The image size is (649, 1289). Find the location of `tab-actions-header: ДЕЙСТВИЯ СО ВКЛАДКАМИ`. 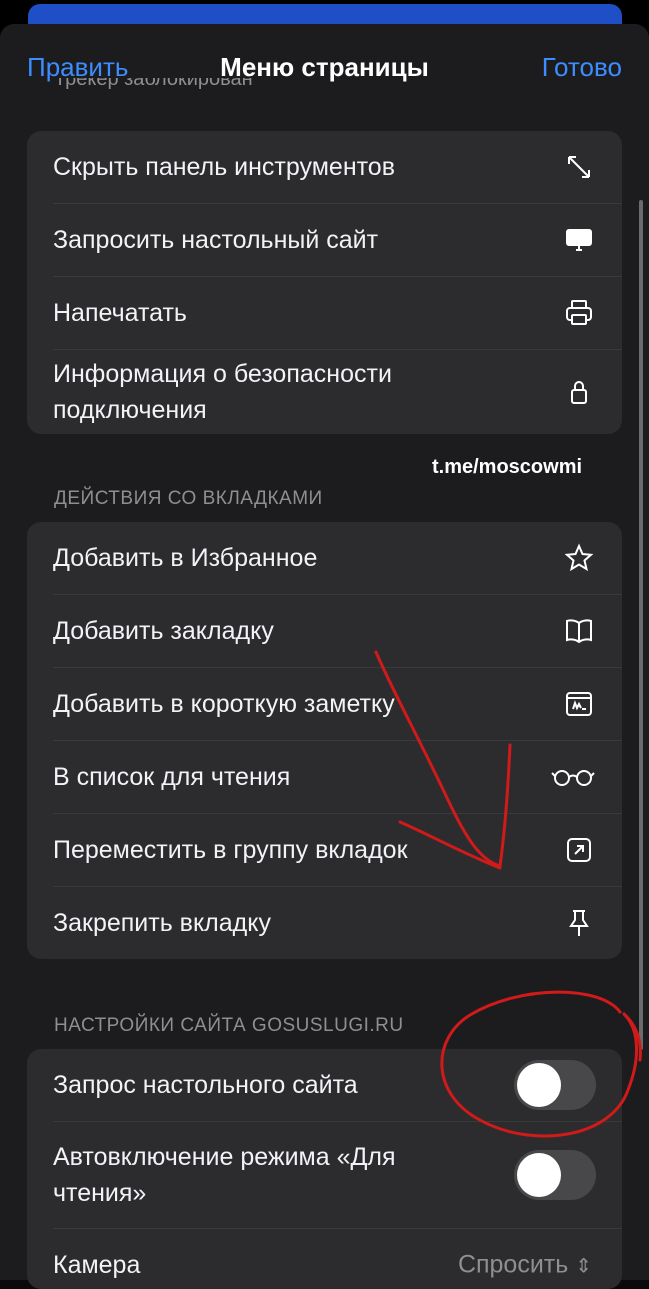

tab-actions-header: ДЕЙСТВИЯ СО ВКЛАДКАМИ is located at coordinates (188, 498).